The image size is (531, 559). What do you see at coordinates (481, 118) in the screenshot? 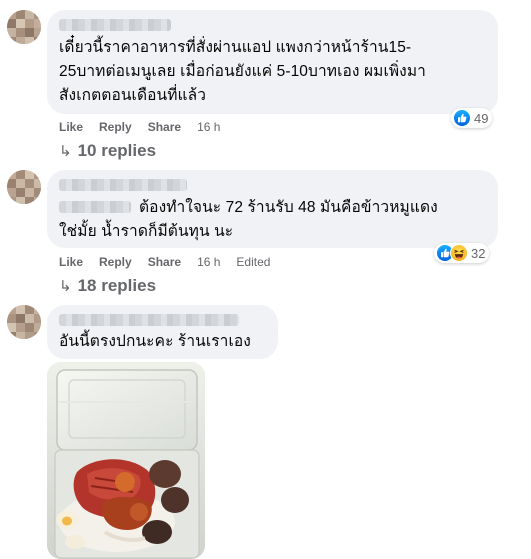
I see `reaction-count: 49` at bounding box center [481, 118].